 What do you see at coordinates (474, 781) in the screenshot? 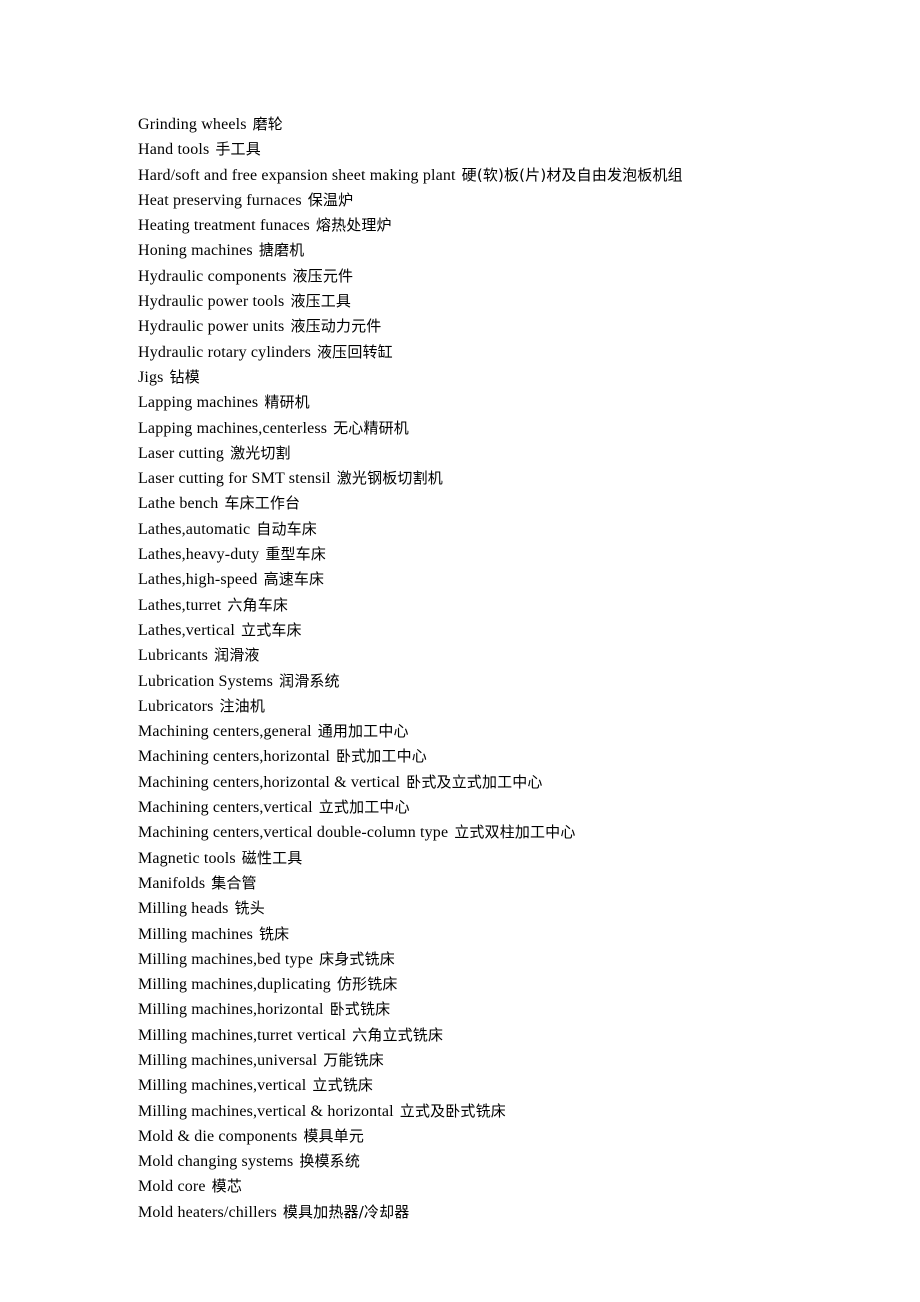
I see `glossary-term-chinese: 卧式及立式加工中心` at bounding box center [474, 781].